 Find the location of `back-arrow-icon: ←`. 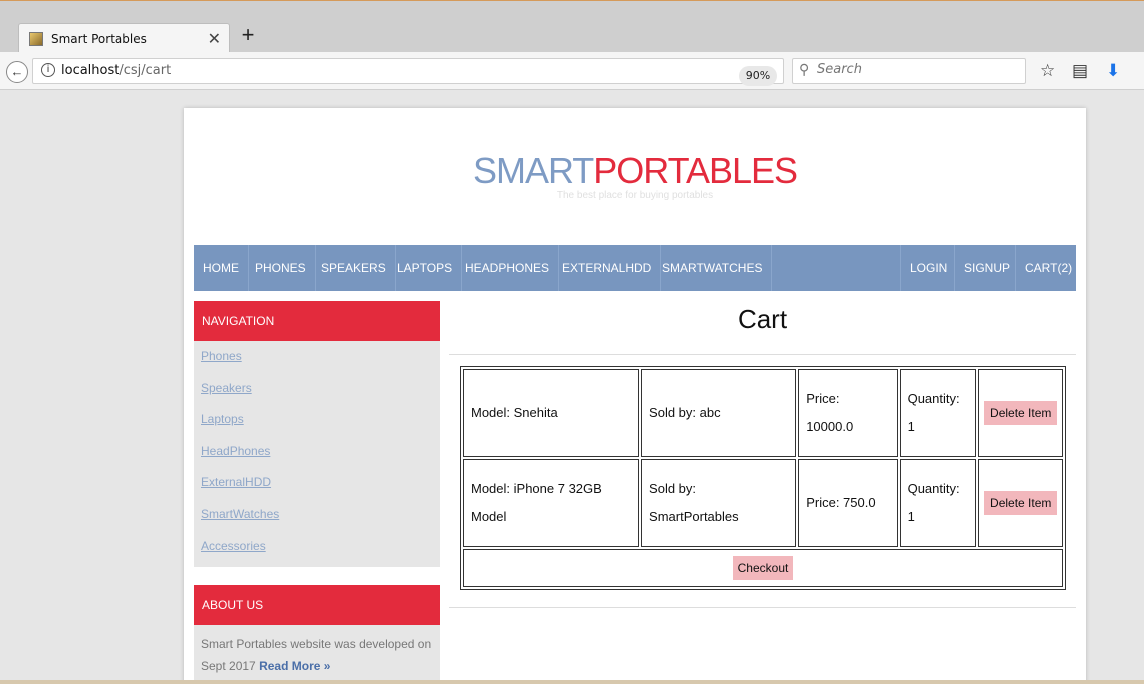

back-arrow-icon: ← is located at coordinates (17, 72).